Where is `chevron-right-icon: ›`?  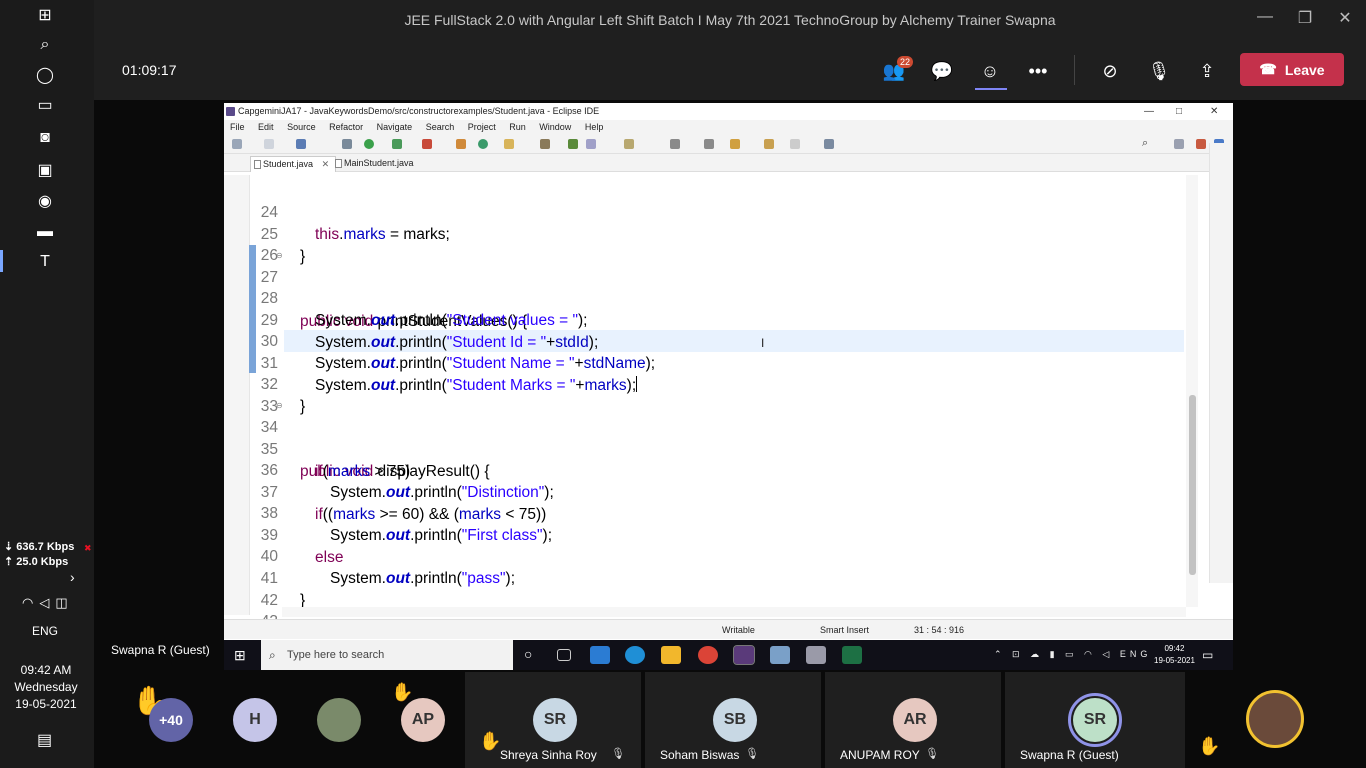
chevron-right-icon: › is located at coordinates (72, 577).